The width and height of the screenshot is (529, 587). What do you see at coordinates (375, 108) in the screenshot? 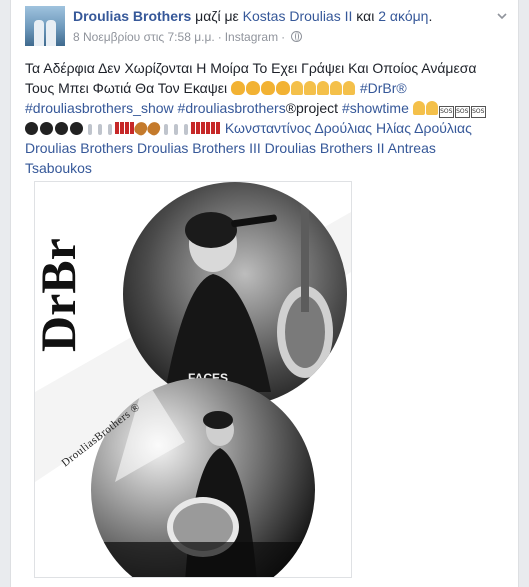
I see `hashtag-showtime: #showtime` at bounding box center [375, 108].